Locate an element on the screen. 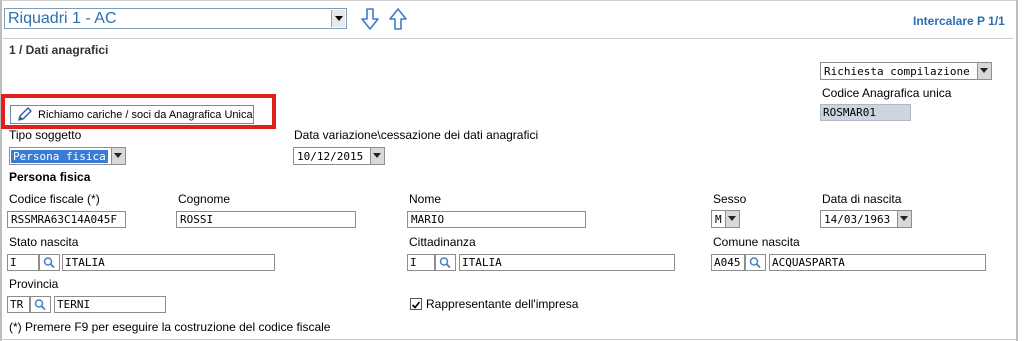  stato-nascita-lookup: I ITALIA is located at coordinates (141, 262).